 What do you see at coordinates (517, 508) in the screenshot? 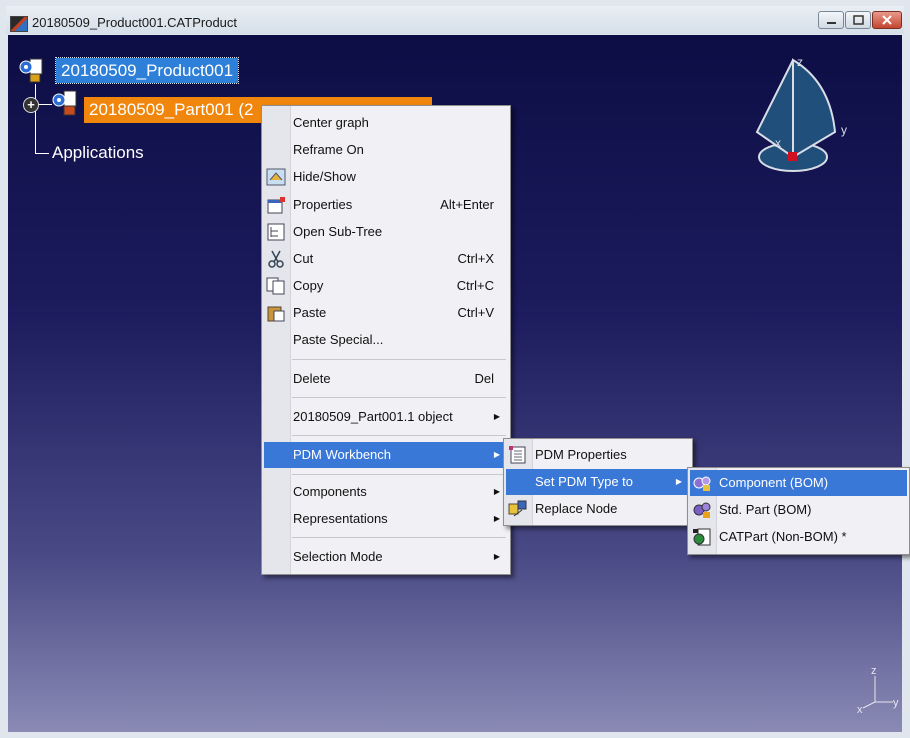
I see `replace-node-icon` at bounding box center [517, 508].